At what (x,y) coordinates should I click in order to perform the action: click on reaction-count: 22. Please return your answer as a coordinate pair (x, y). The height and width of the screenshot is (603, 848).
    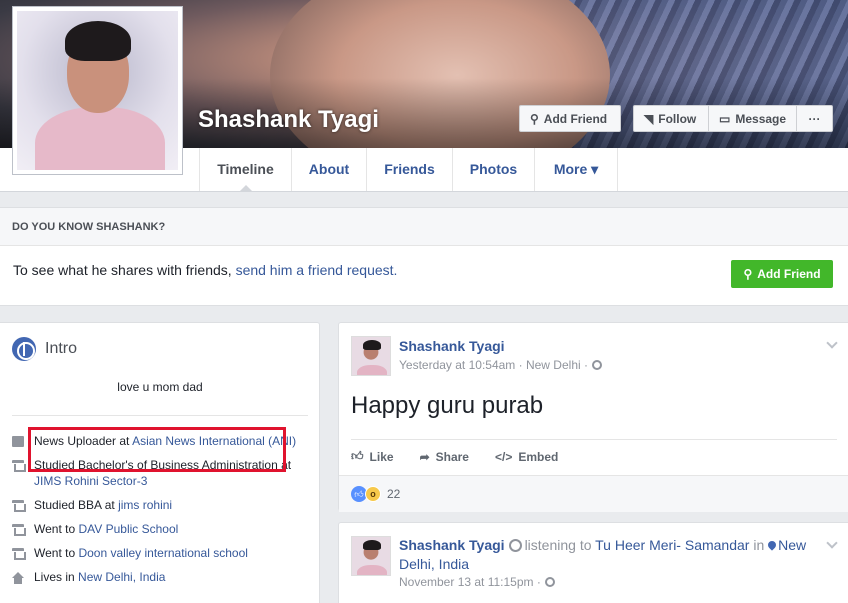
    Looking at the image, I should click on (393, 494).